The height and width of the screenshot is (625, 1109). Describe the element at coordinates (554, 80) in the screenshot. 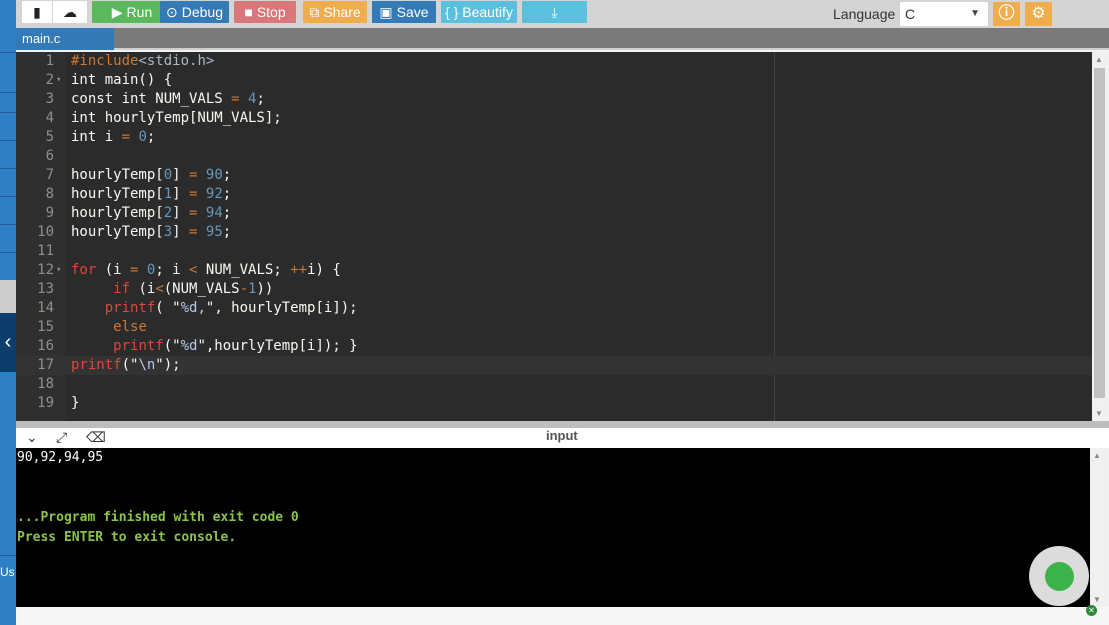

I see `code-line: 2 ▾ int main() {` at that location.